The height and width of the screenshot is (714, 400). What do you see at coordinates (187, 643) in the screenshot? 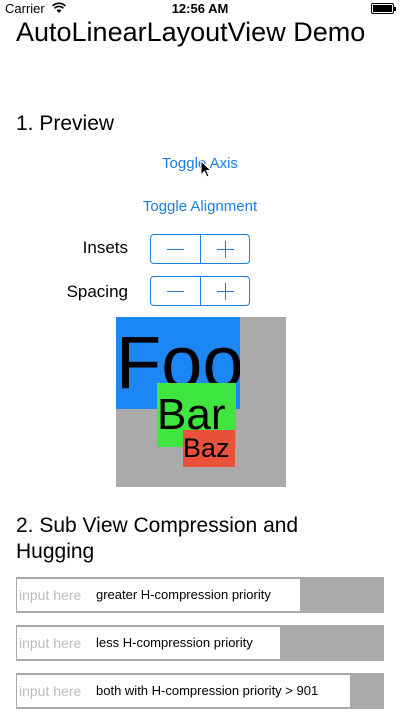
I see `row-2-label: less H-compression priority` at bounding box center [187, 643].